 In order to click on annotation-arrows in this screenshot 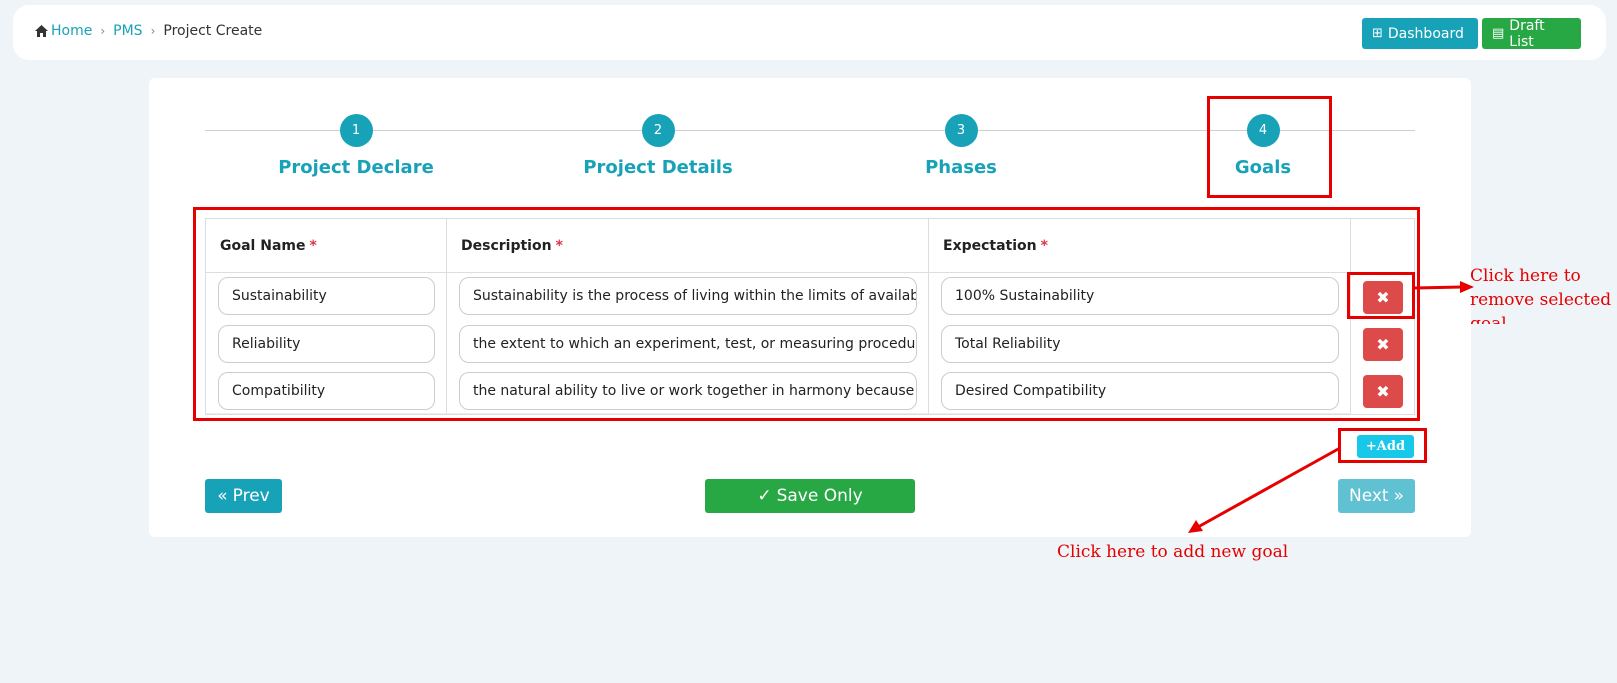, I will do `click(1331, 407)`.